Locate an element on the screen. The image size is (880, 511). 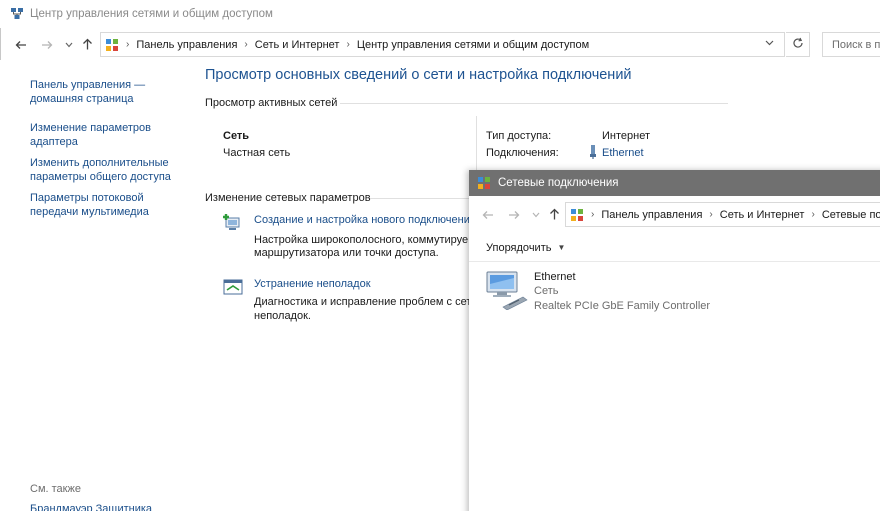
sidebar-item-home: Панель управления — домашняя страница is located at coordinates (110, 92).